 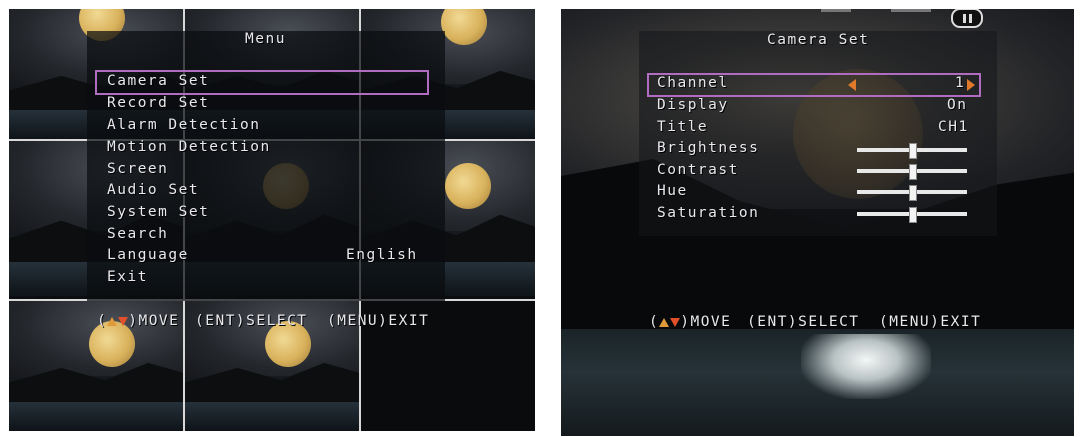 What do you see at coordinates (971, 85) in the screenshot?
I see `arrow-right-icon` at bounding box center [971, 85].